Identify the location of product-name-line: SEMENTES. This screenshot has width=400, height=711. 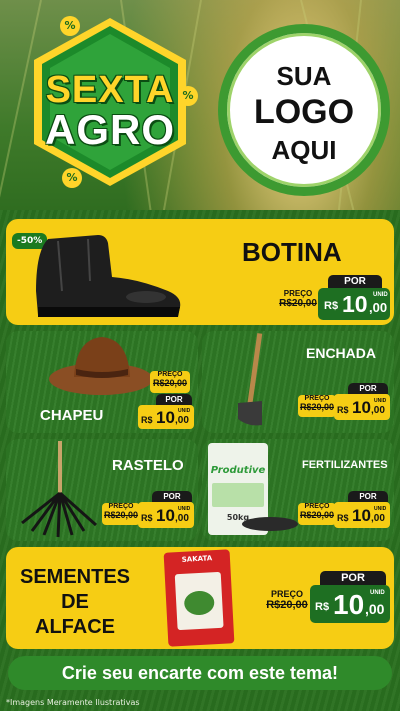
(75, 577).